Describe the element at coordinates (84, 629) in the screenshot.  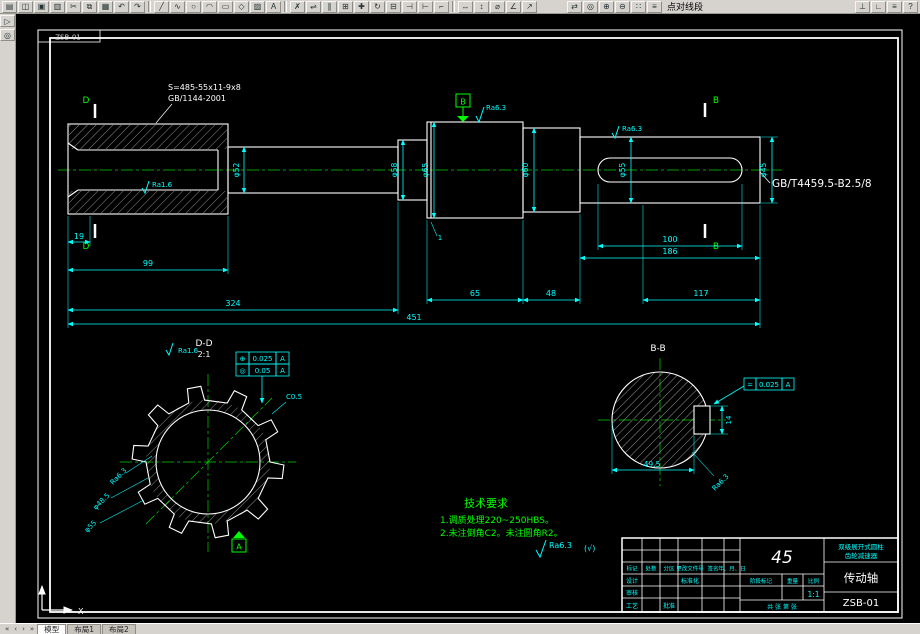
I see `tab-layout1: 布局1` at that location.